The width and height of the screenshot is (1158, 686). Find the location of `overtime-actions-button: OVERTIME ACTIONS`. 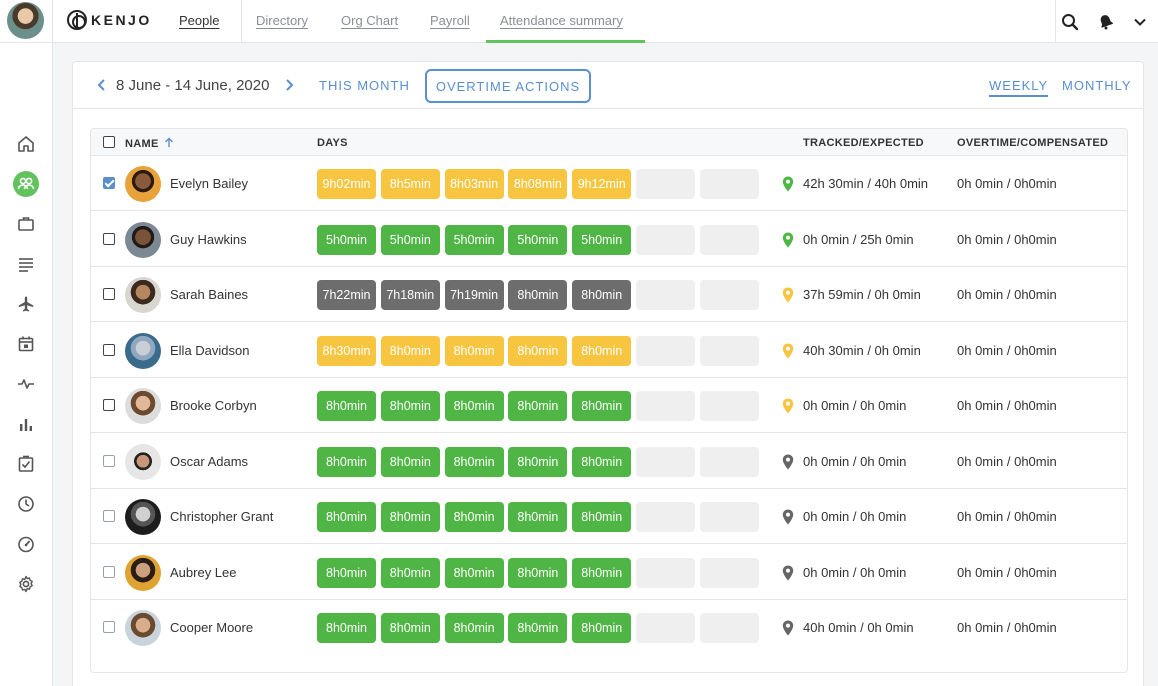

overtime-actions-button: OVERTIME ACTIONS is located at coordinates (508, 86).